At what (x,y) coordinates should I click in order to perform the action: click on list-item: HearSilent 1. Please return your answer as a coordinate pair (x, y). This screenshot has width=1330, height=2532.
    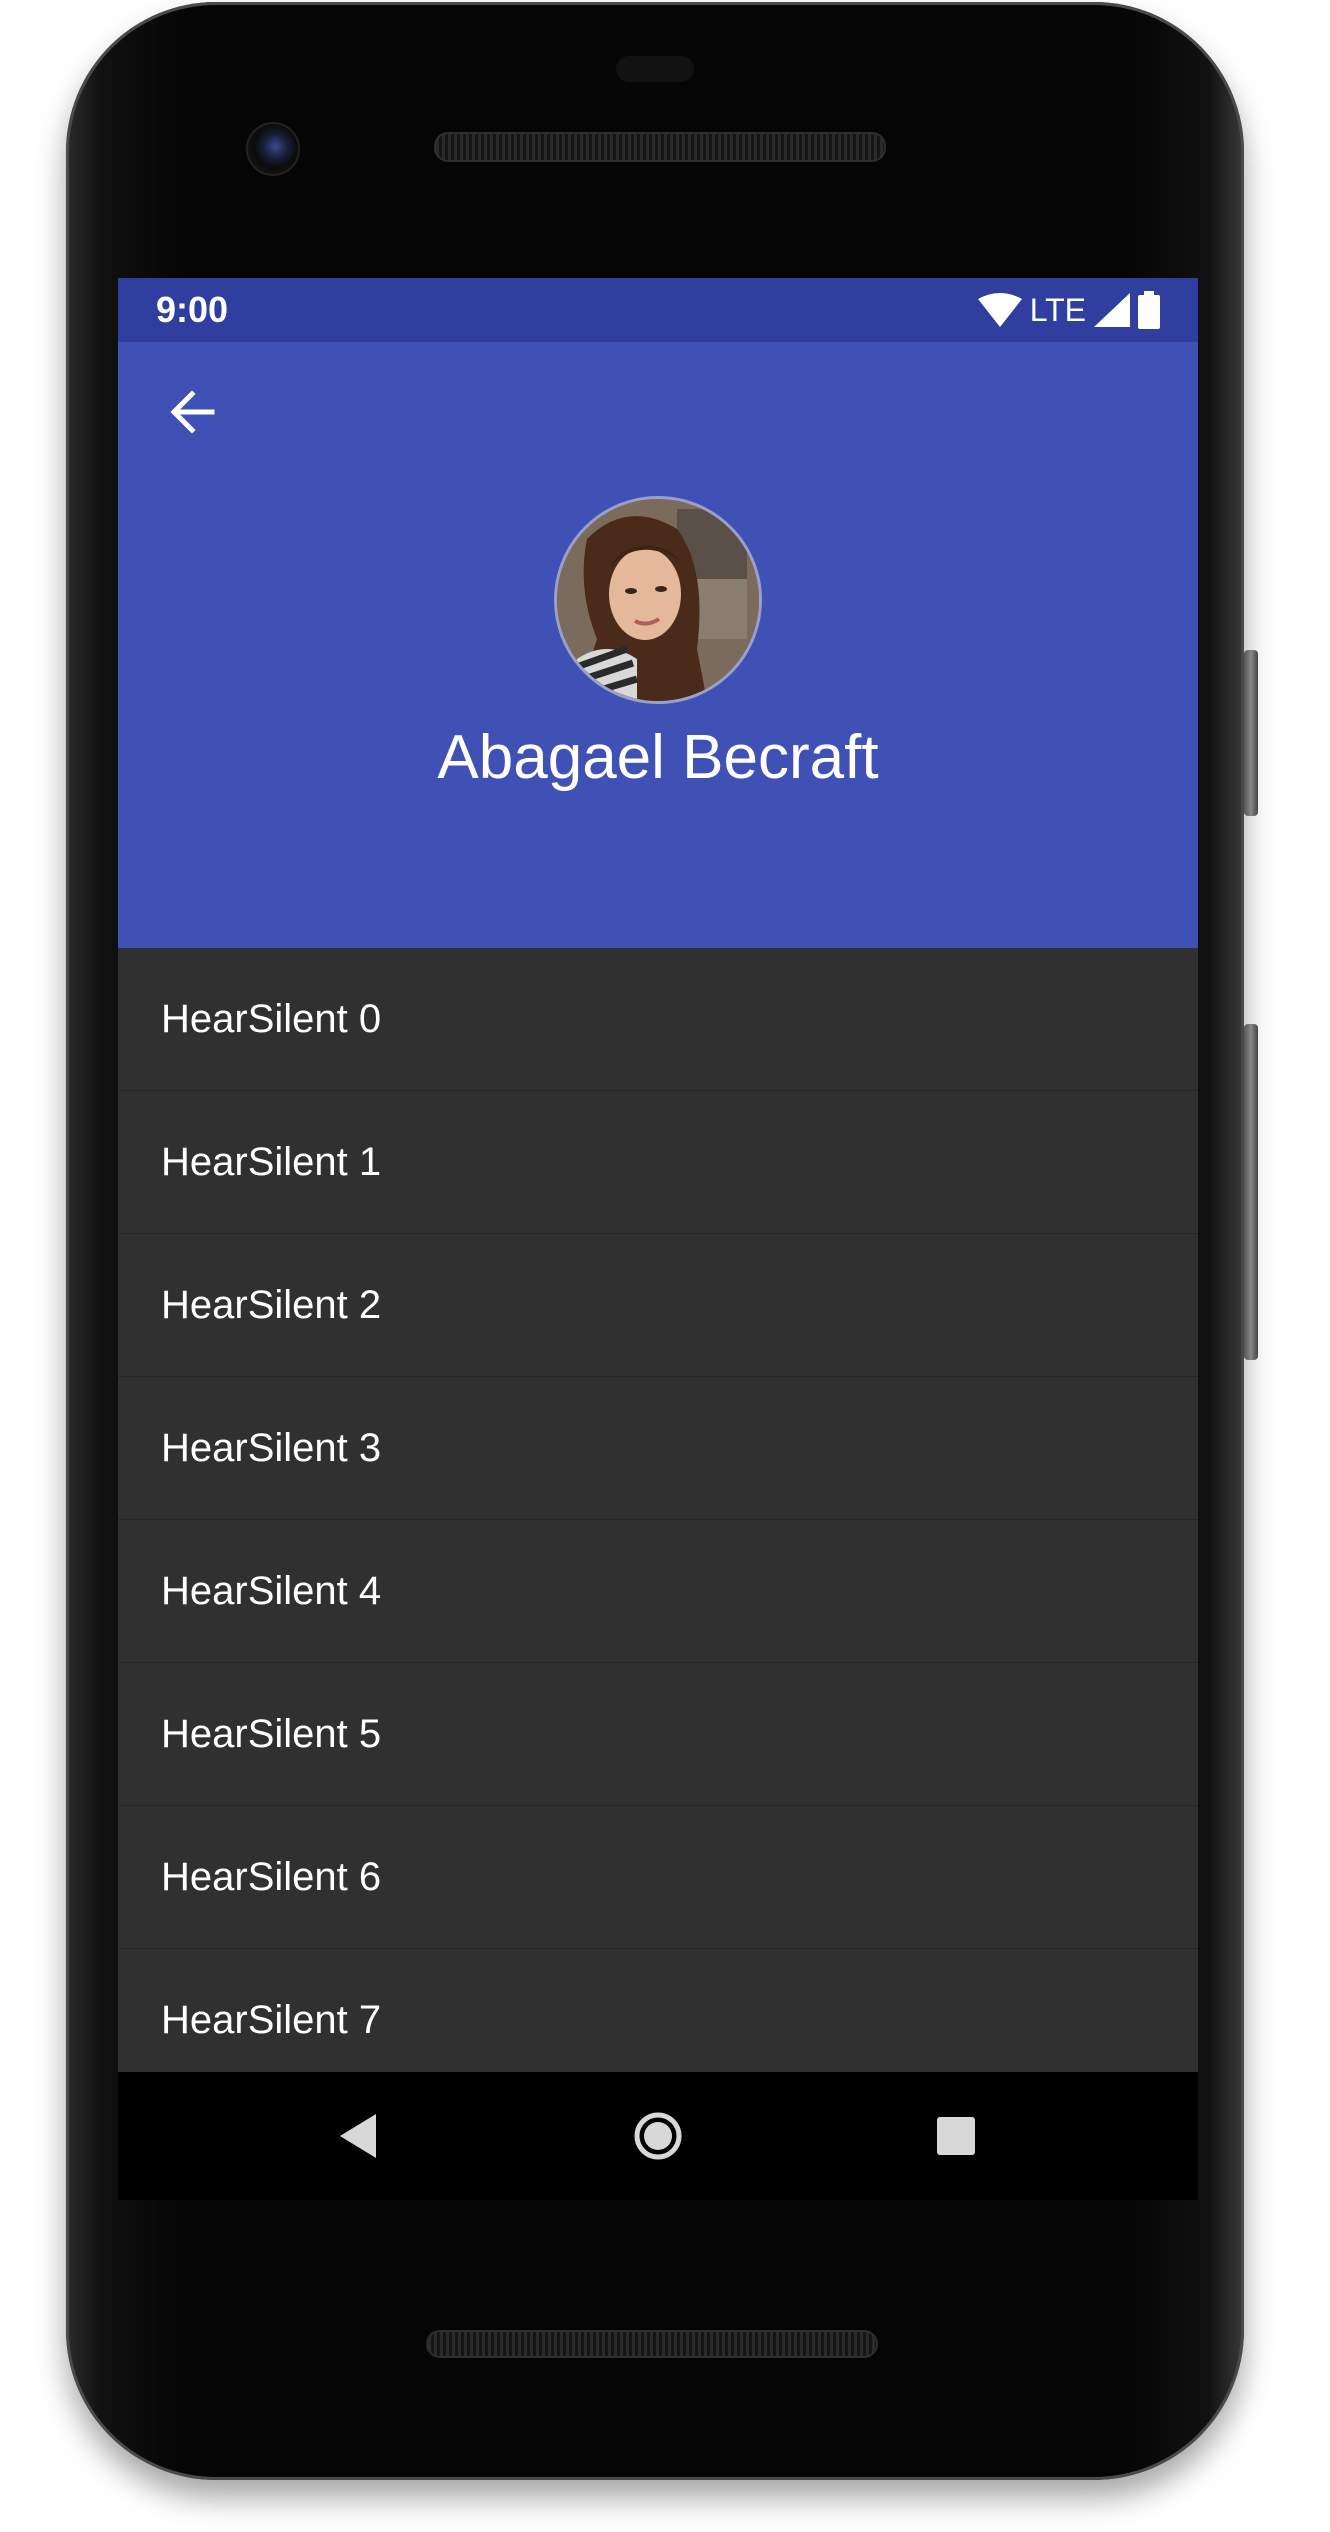
    Looking at the image, I should click on (658, 1162).